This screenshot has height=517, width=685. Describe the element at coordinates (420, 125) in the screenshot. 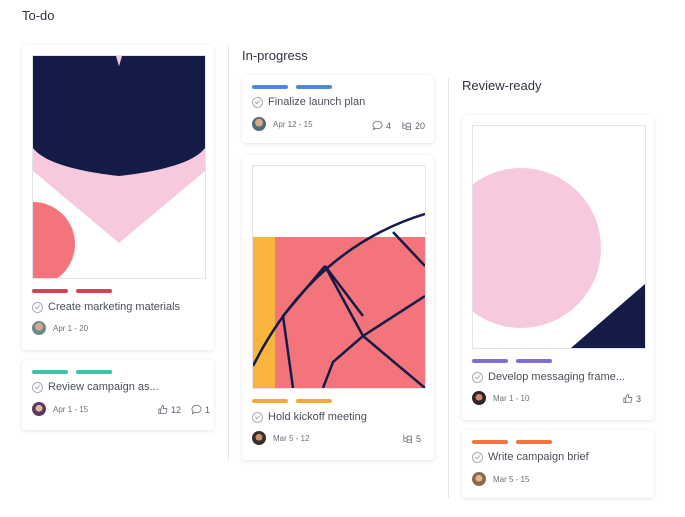

I see `subtask-count: 20` at that location.